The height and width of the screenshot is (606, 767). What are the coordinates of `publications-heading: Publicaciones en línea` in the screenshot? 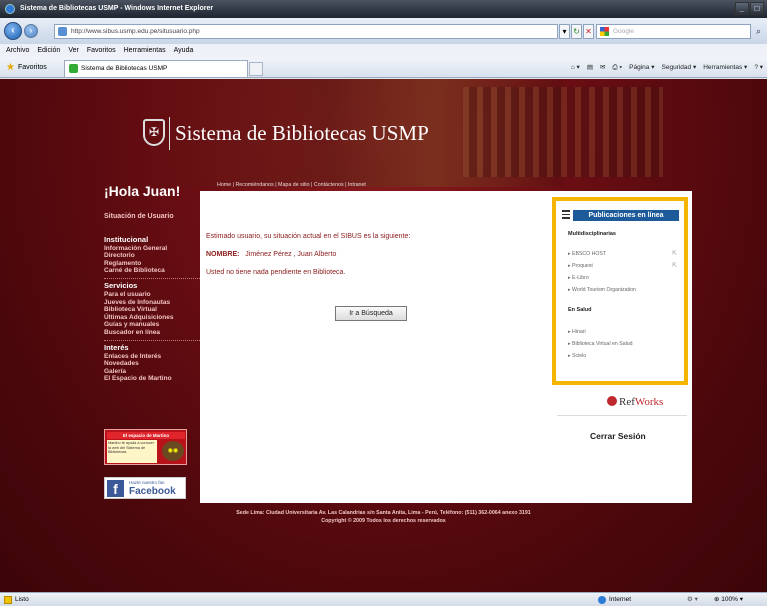 It's located at (626, 215).